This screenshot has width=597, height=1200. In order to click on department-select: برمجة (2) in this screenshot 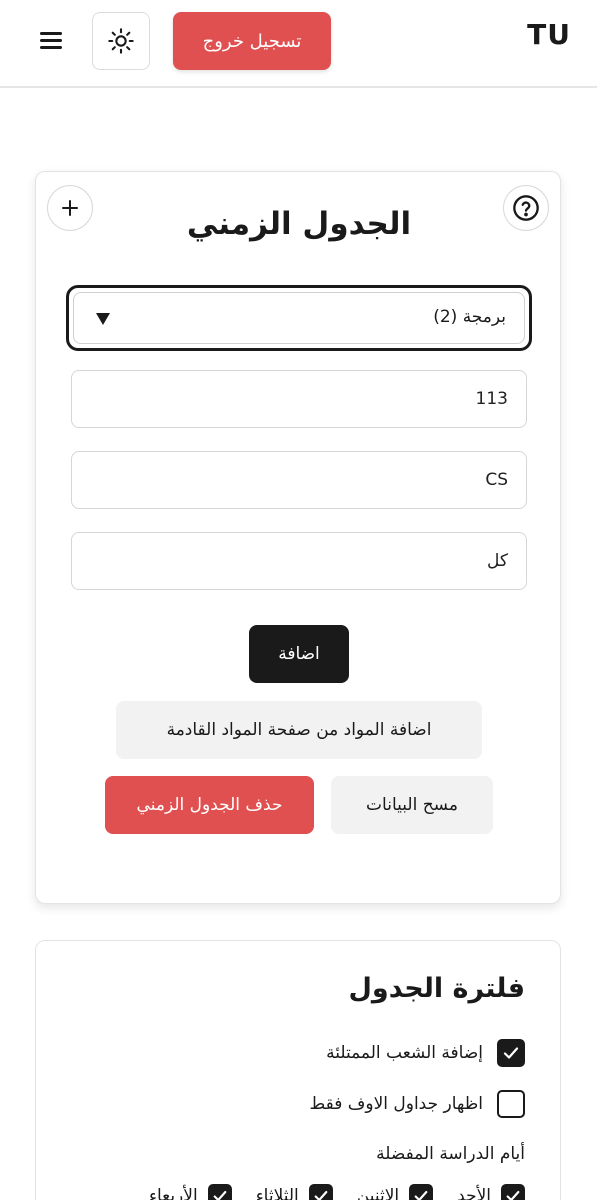, I will do `click(299, 318)`.